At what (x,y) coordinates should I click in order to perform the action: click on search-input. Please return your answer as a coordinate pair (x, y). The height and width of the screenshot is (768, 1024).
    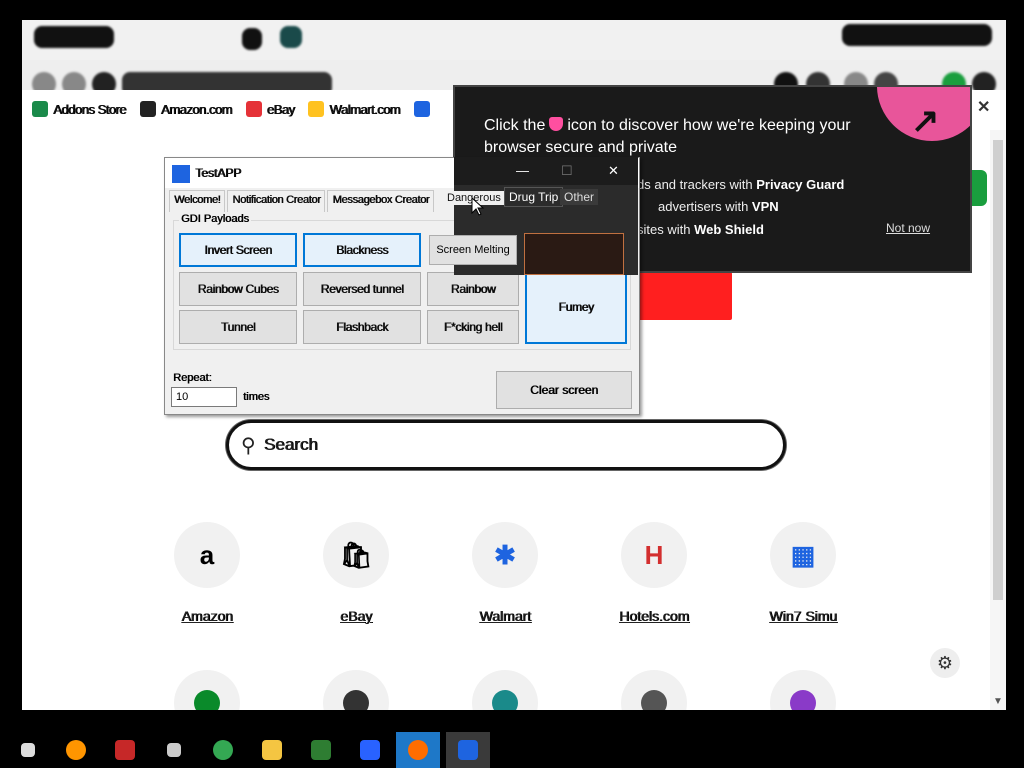
    Looking at the image, I should click on (503, 445).